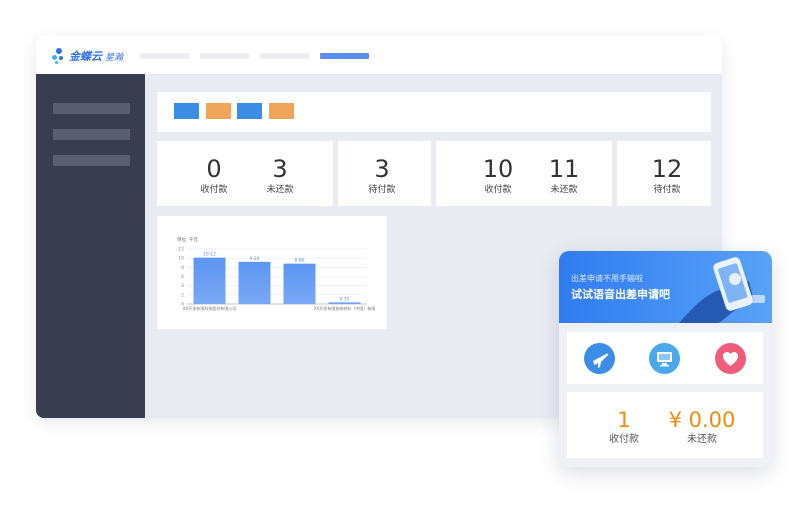 This screenshot has height=505, width=808. What do you see at coordinates (114, 57) in the screenshot?
I see `logo-subtext: 星瀚` at bounding box center [114, 57].